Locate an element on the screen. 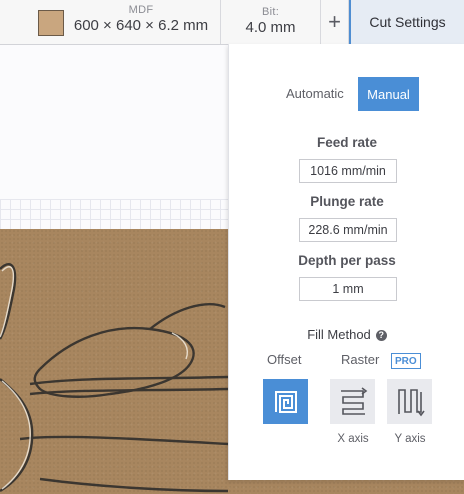  raster-x-icon is located at coordinates (353, 400).